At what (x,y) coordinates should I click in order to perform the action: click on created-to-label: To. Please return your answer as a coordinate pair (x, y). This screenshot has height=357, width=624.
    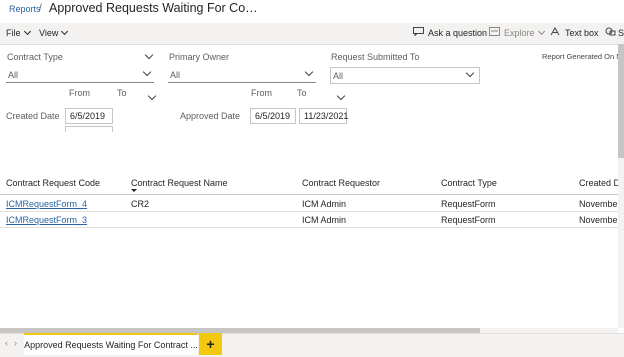
    Looking at the image, I should click on (122, 93).